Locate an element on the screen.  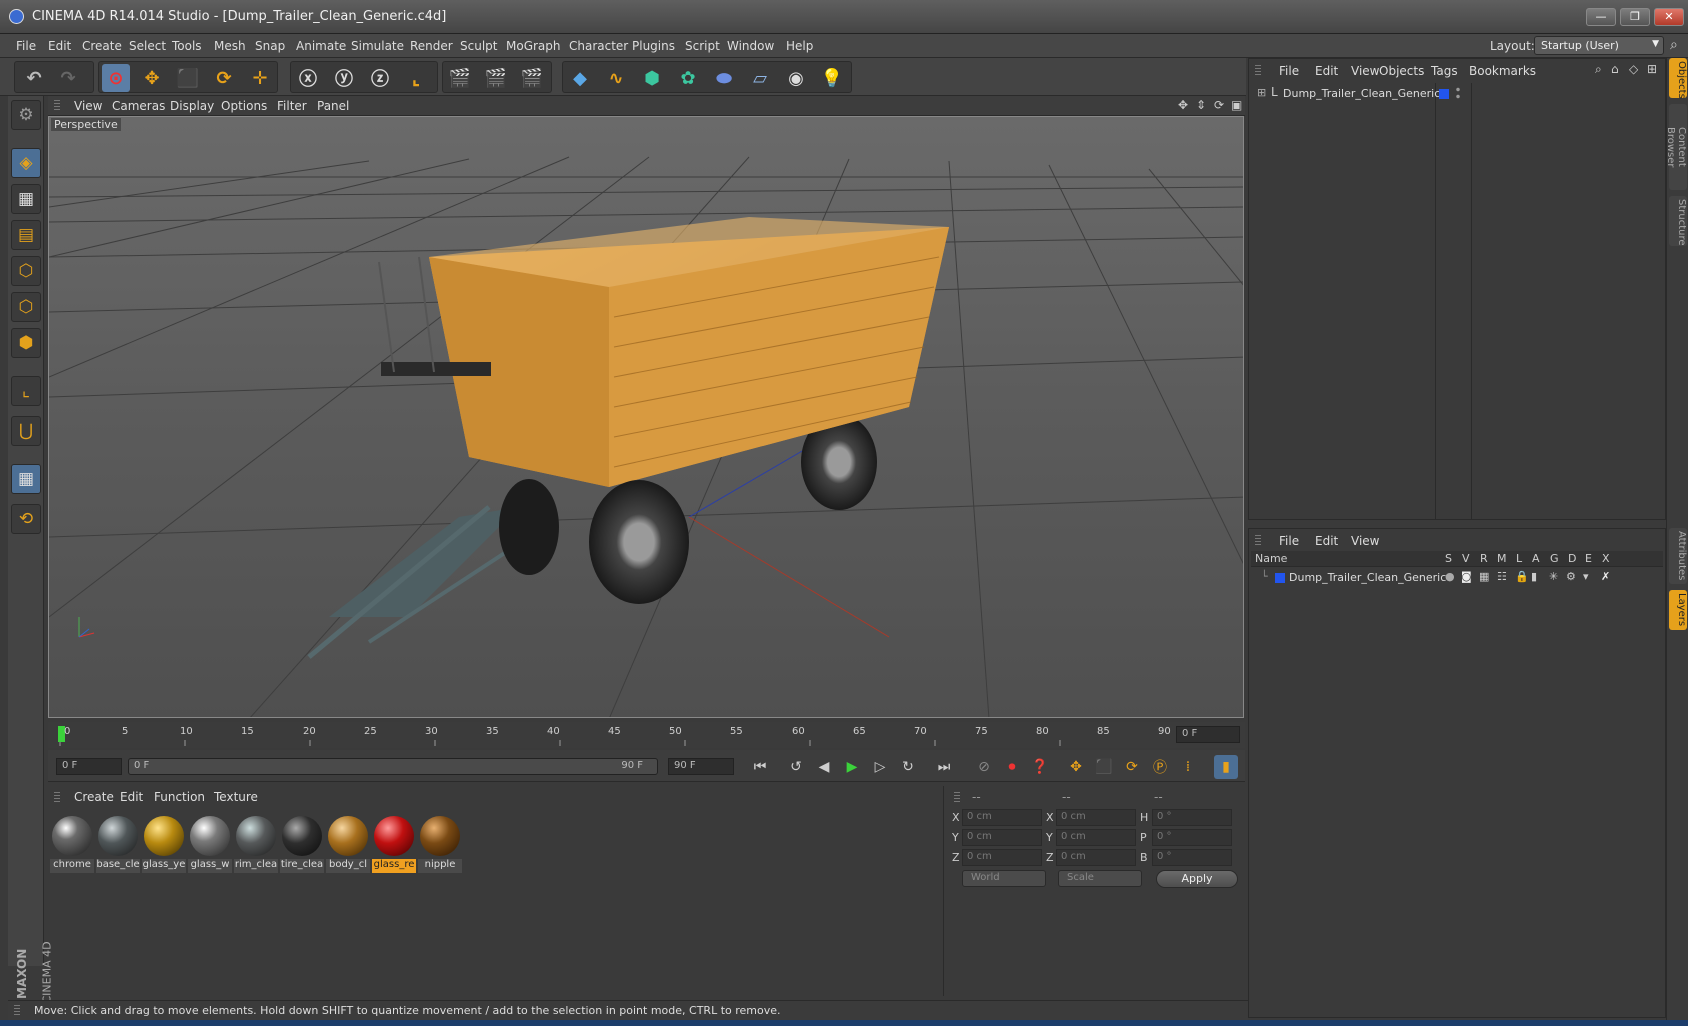
menu-character: Character is located at coordinates (598, 46).